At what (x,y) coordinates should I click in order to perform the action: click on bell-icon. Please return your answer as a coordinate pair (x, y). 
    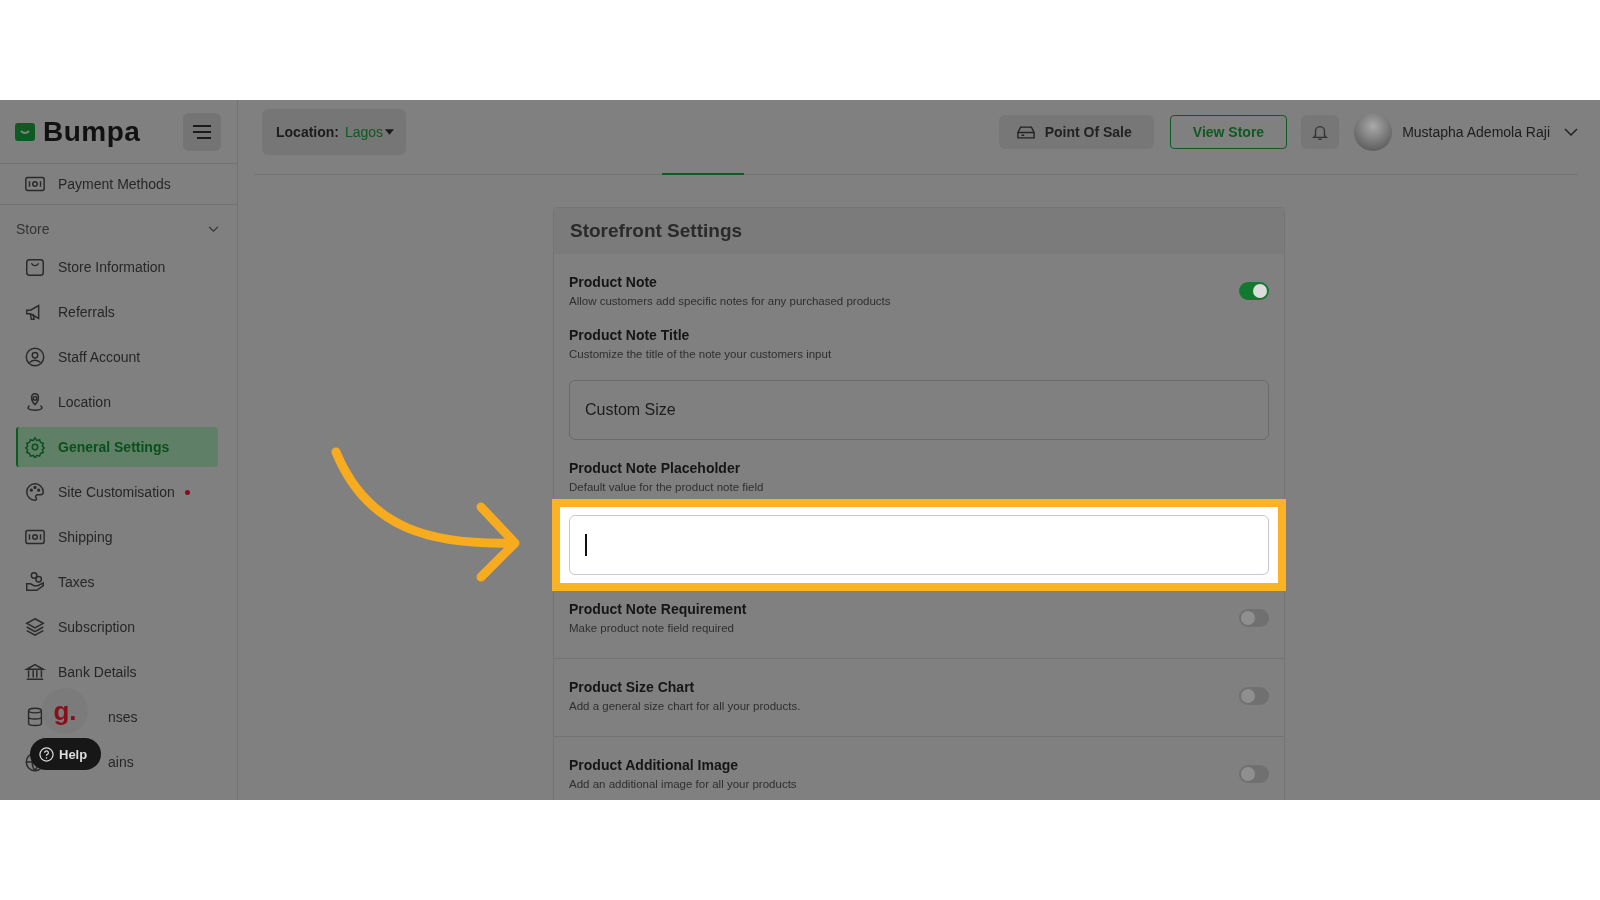
    Looking at the image, I should click on (1320, 132).